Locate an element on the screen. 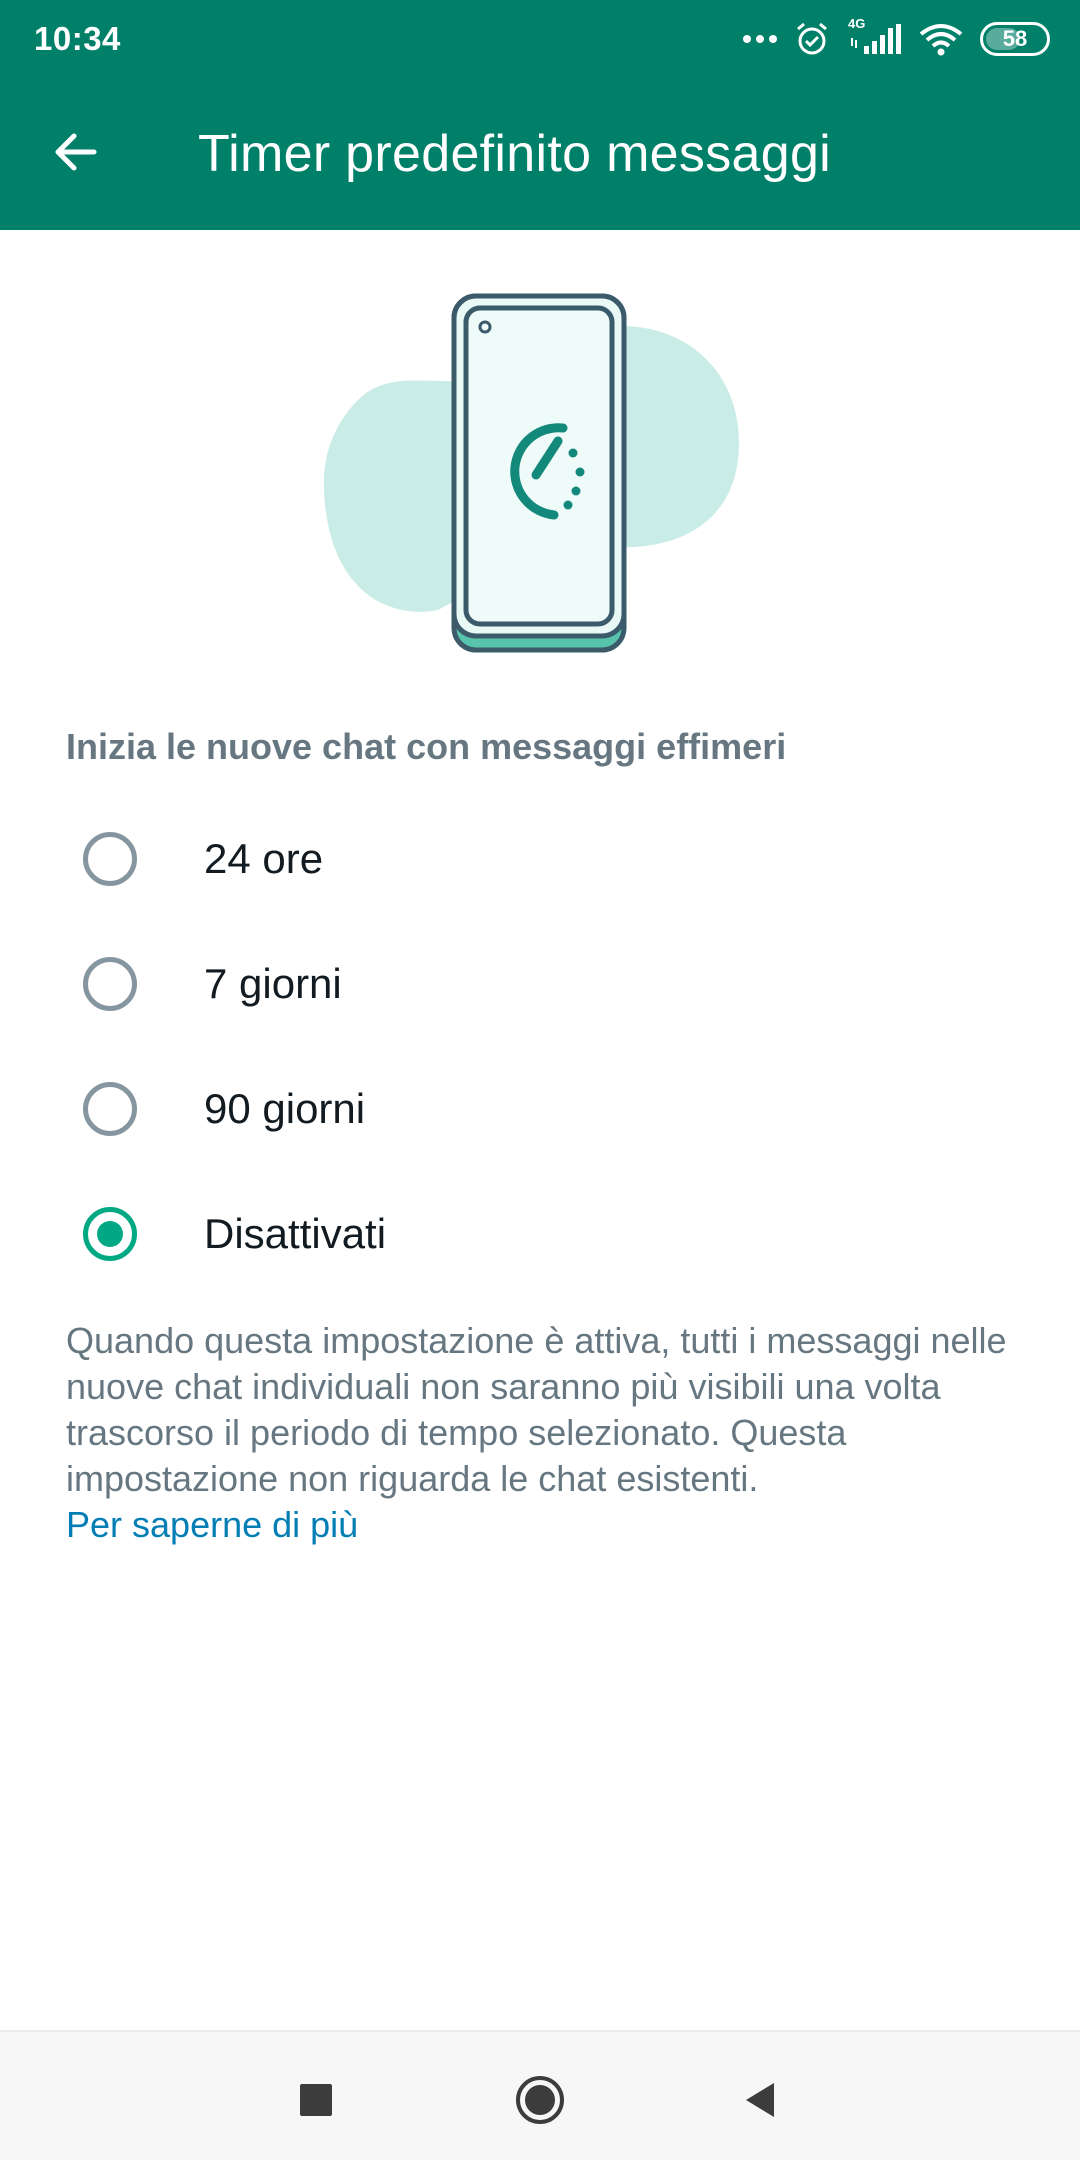 The image size is (1080, 2160). option-label: 7 giorni is located at coordinates (273, 983).